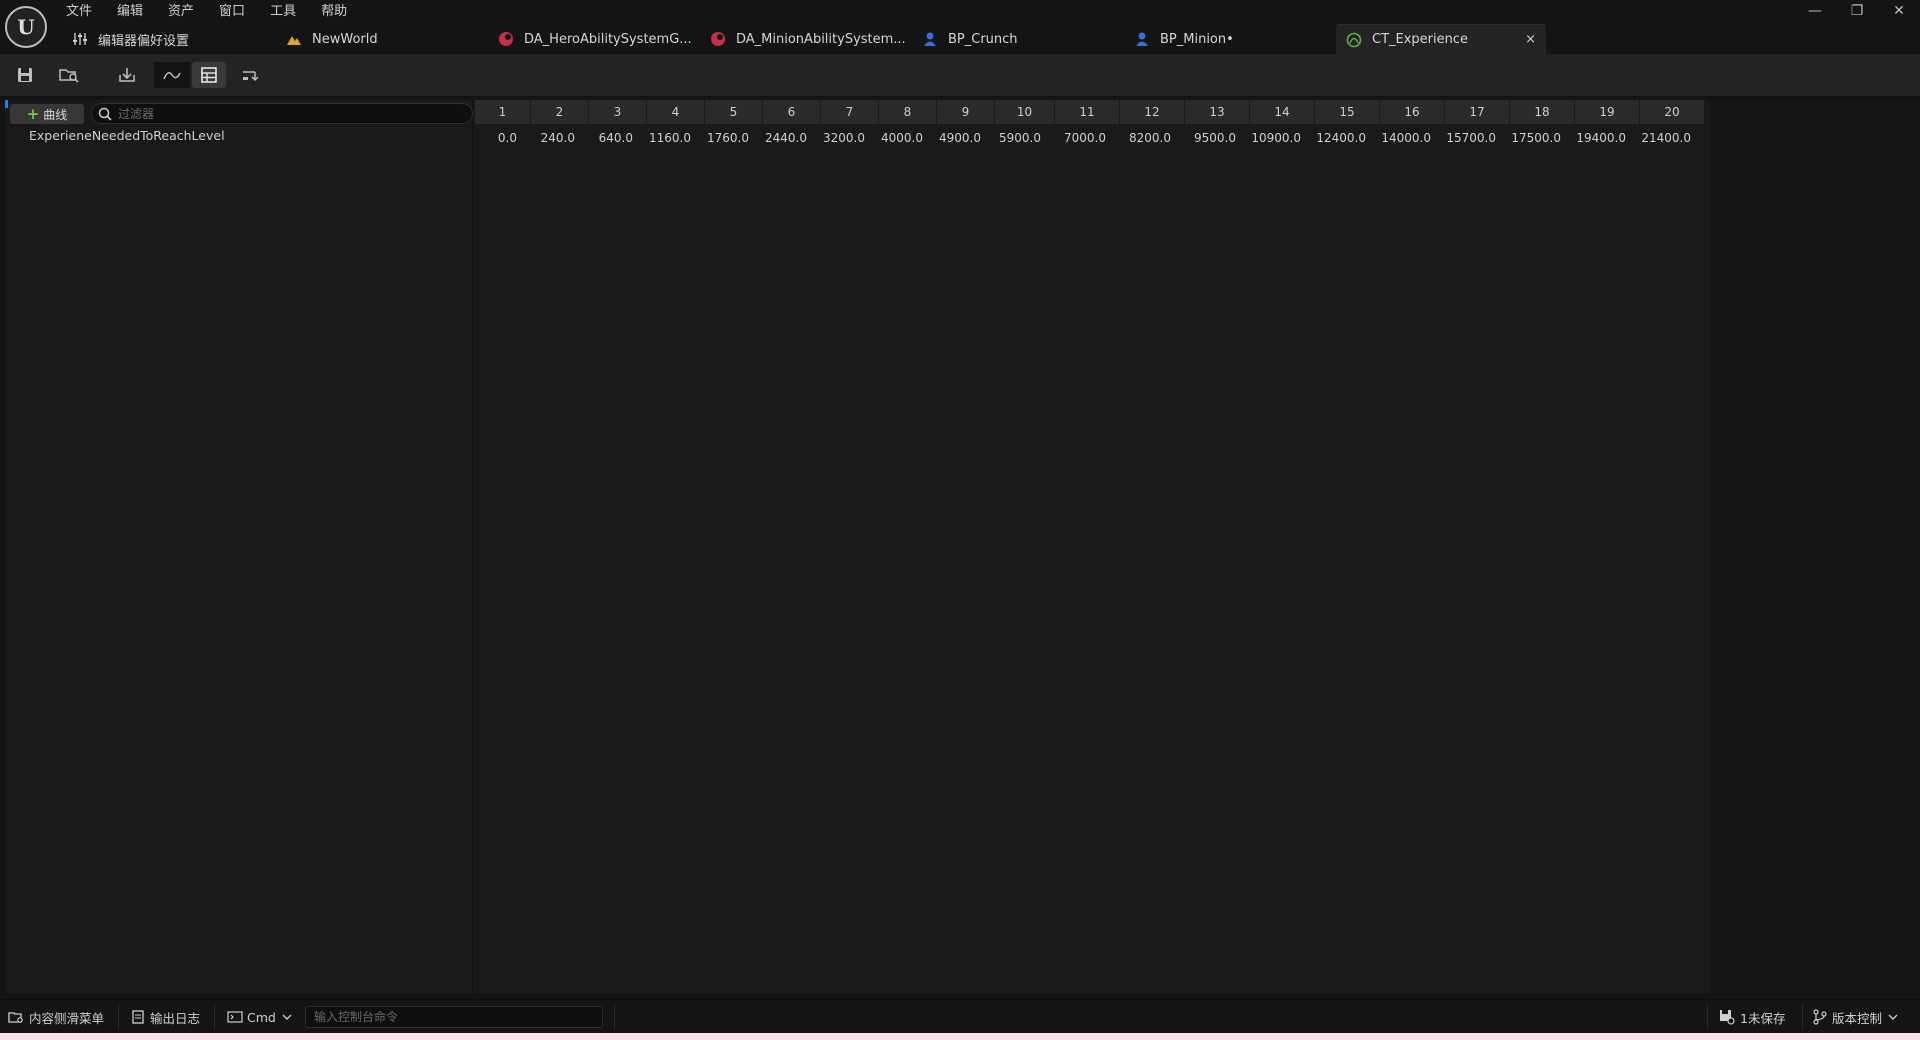 This screenshot has height=1040, width=1920. Describe the element at coordinates (1197, 39) in the screenshot. I see `tab-label: BP_Minion•` at that location.